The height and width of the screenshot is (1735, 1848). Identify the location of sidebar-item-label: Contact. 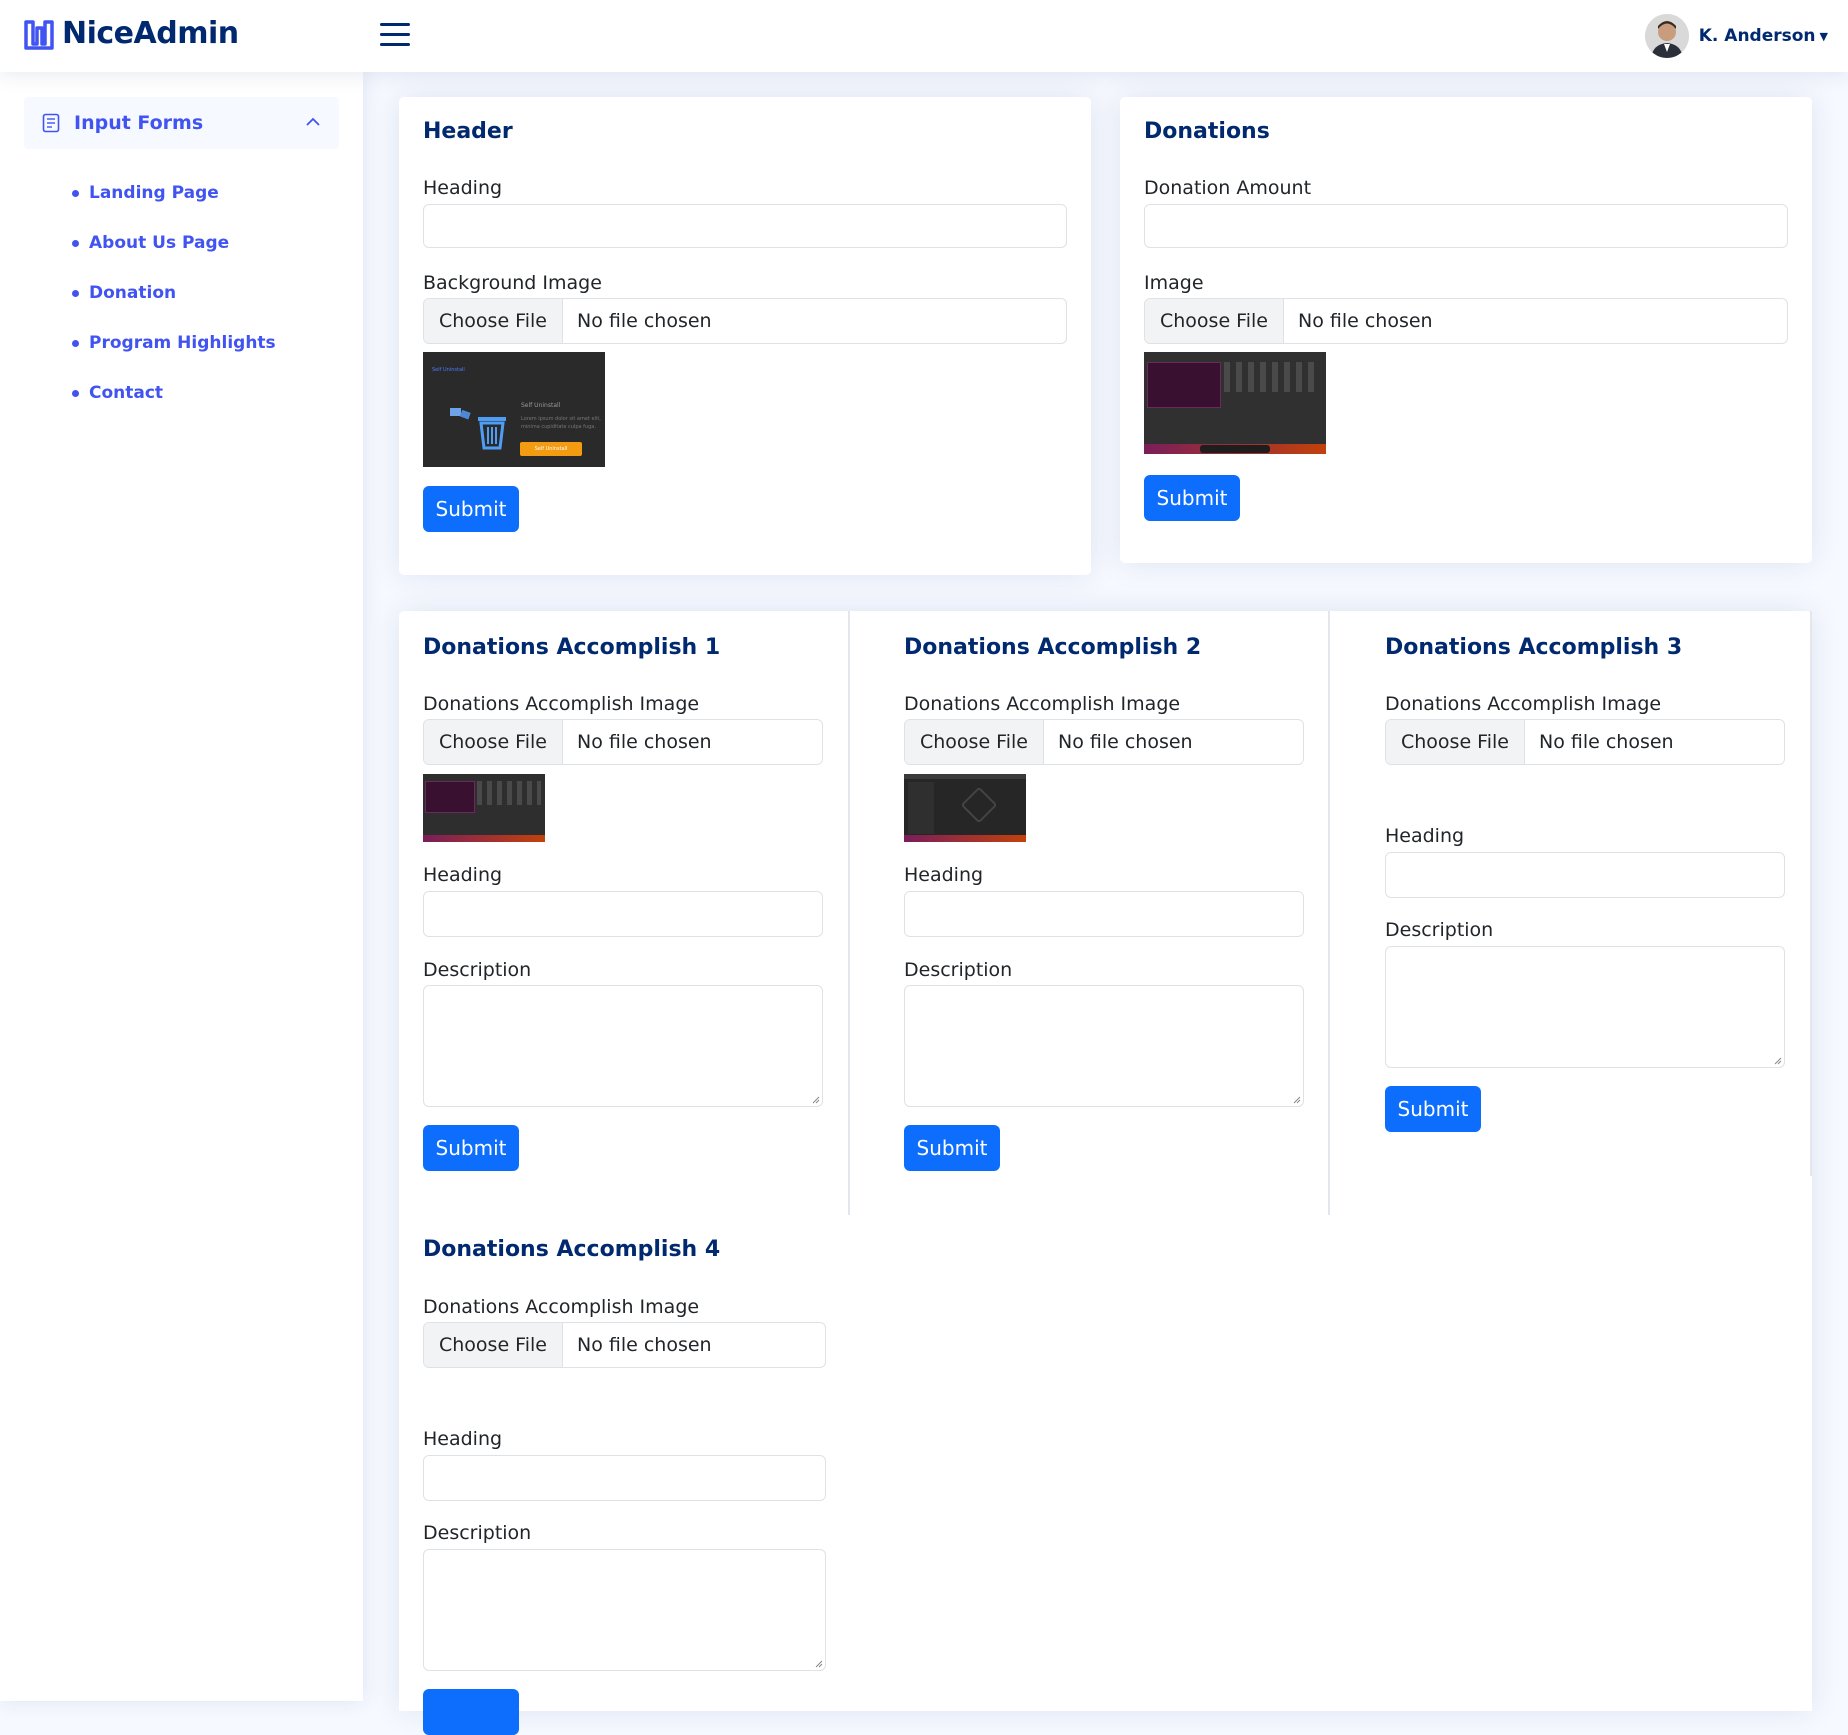
(126, 393).